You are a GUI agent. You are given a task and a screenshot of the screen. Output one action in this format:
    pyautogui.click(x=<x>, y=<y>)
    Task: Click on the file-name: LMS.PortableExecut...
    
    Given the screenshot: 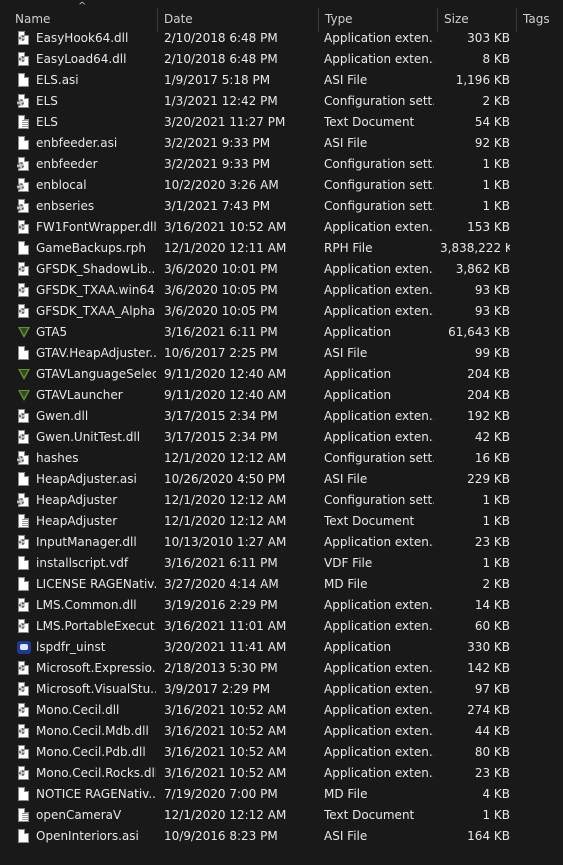 What is the action you would take?
    pyautogui.click(x=96, y=626)
    